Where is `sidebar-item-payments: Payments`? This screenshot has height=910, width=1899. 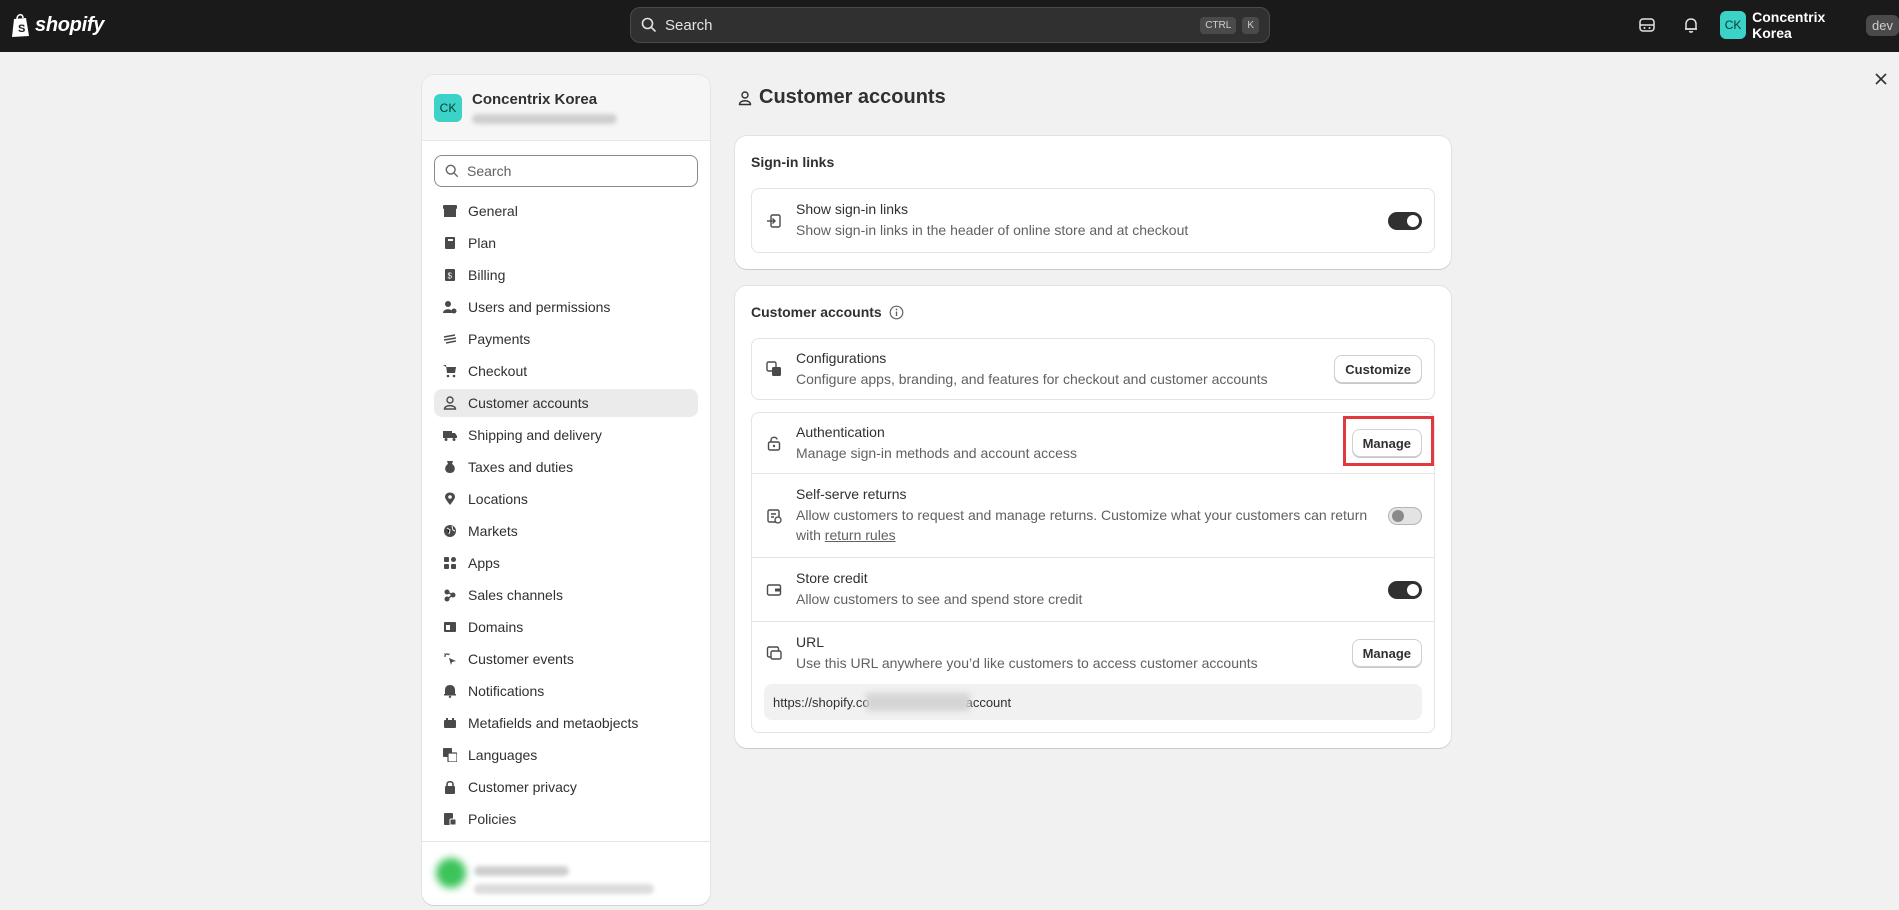 sidebar-item-payments: Payments is located at coordinates (566, 339).